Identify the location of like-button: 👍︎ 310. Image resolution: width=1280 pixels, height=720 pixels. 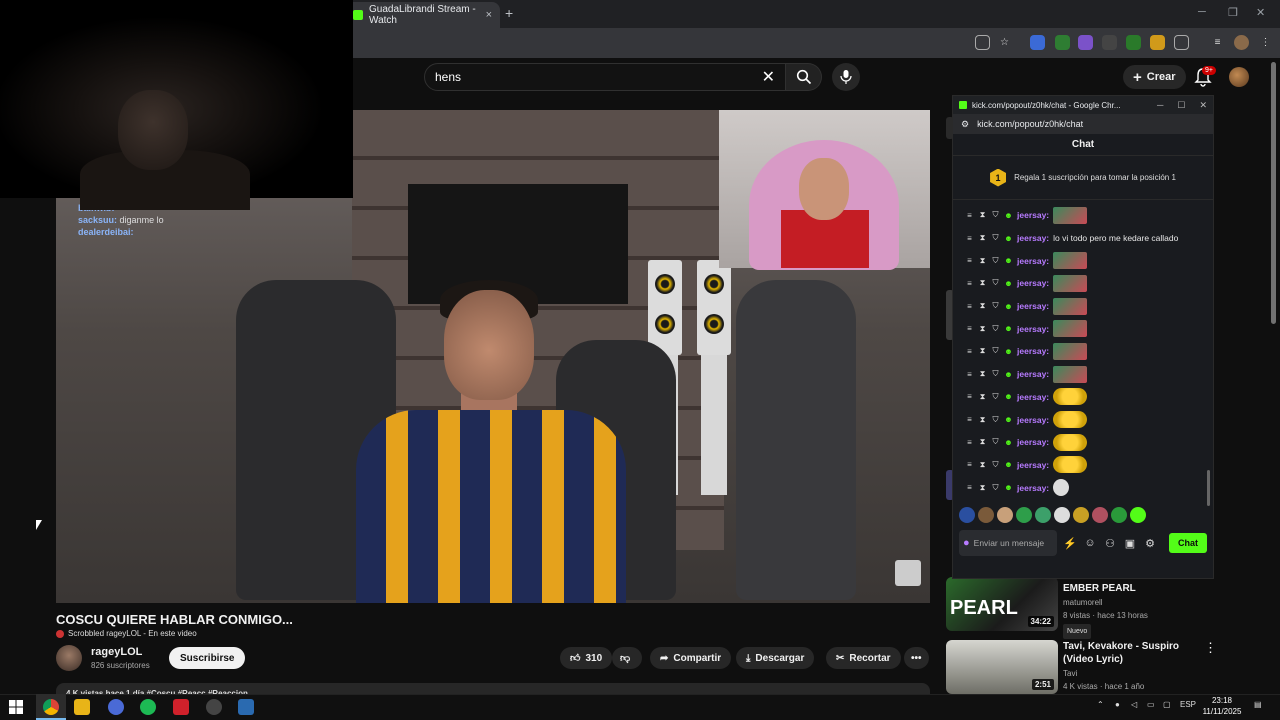
(586, 658).